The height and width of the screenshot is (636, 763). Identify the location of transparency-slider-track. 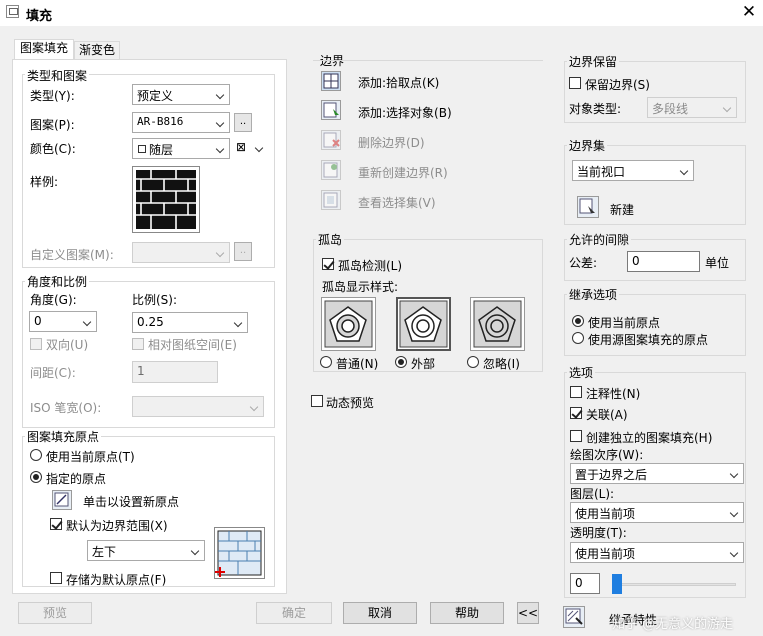
(674, 584).